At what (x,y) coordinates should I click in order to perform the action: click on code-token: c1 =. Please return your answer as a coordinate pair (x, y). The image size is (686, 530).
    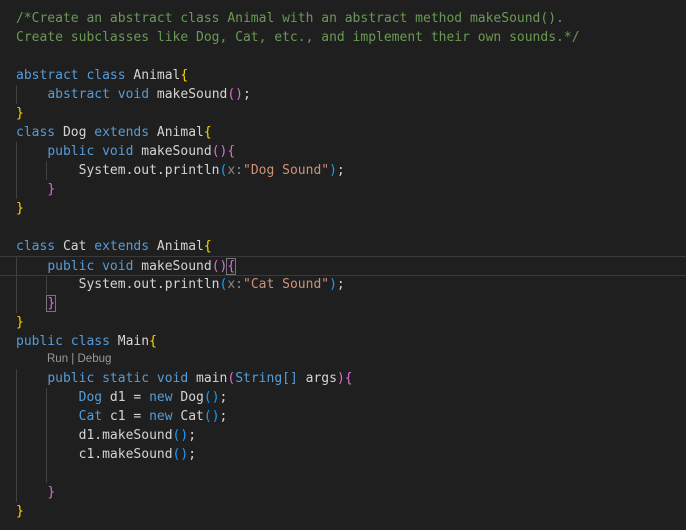
    Looking at the image, I should click on (126, 416).